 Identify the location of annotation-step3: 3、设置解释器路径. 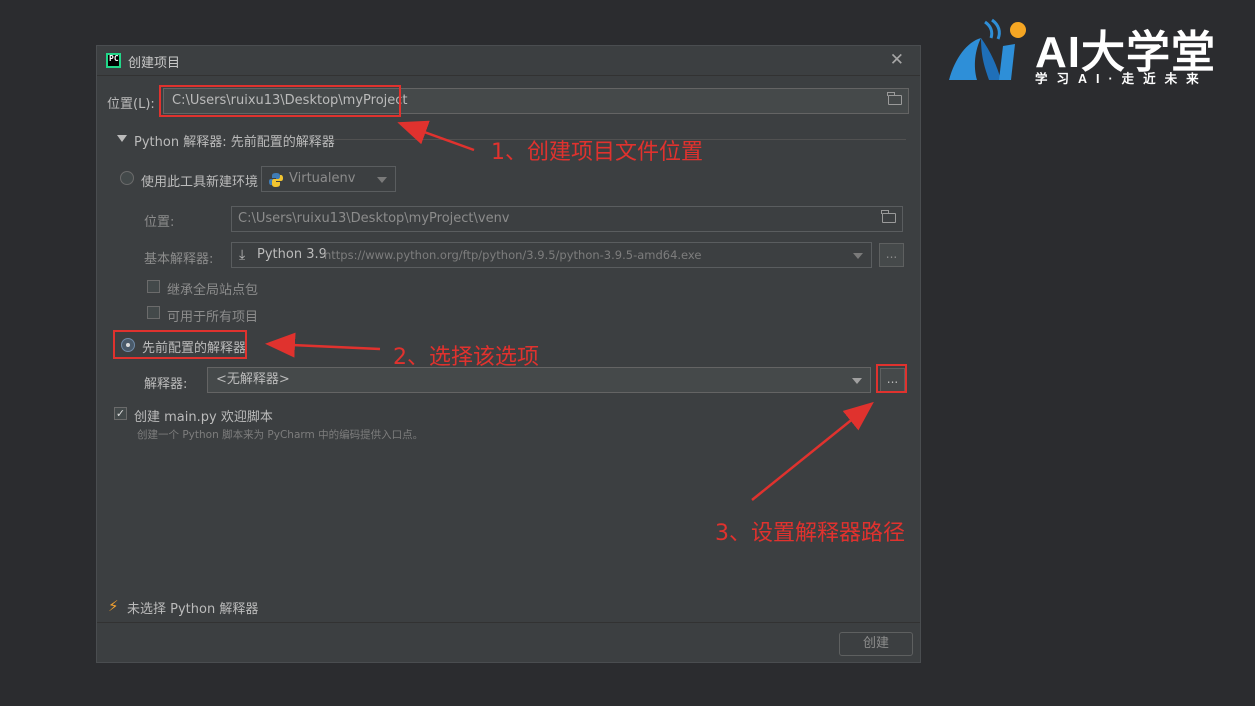
(810, 533).